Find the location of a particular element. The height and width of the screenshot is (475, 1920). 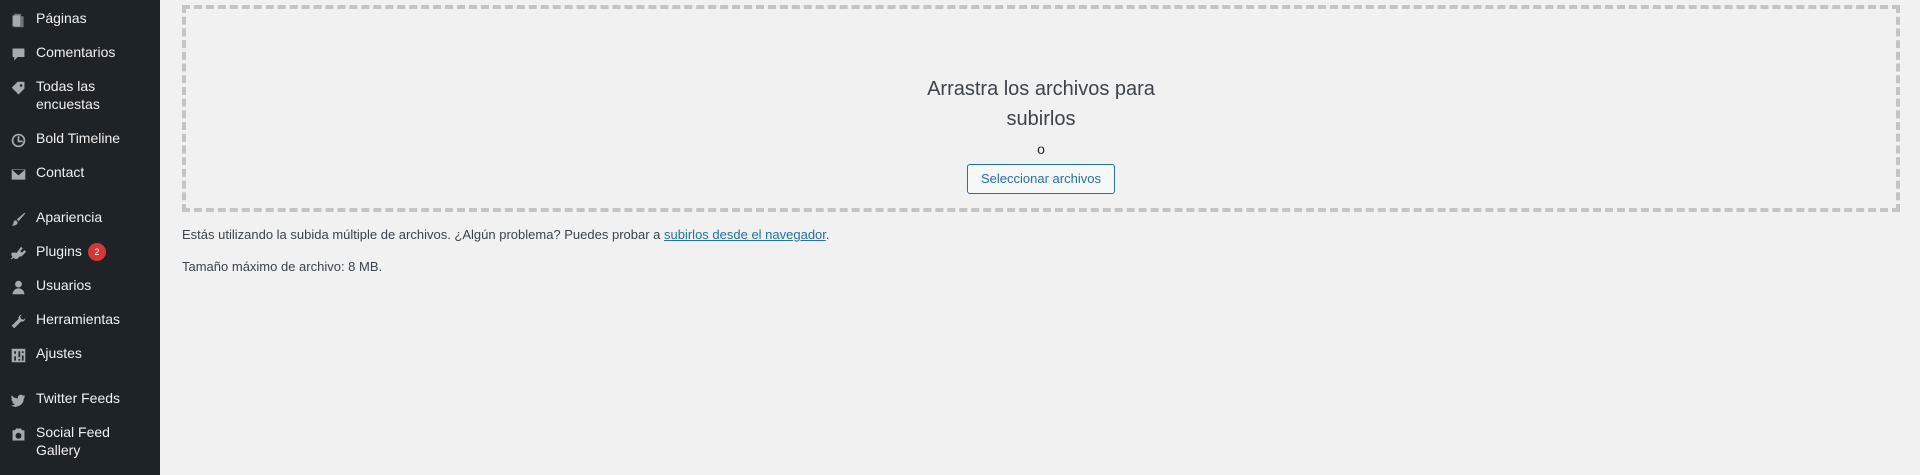

sidebar-item-herramientas: Herramientas is located at coordinates (80, 320).